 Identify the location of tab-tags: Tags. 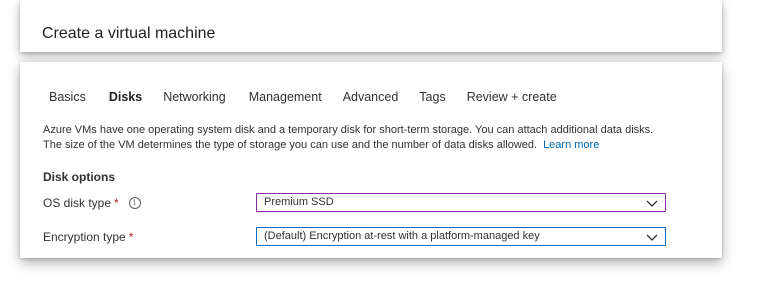
(432, 100).